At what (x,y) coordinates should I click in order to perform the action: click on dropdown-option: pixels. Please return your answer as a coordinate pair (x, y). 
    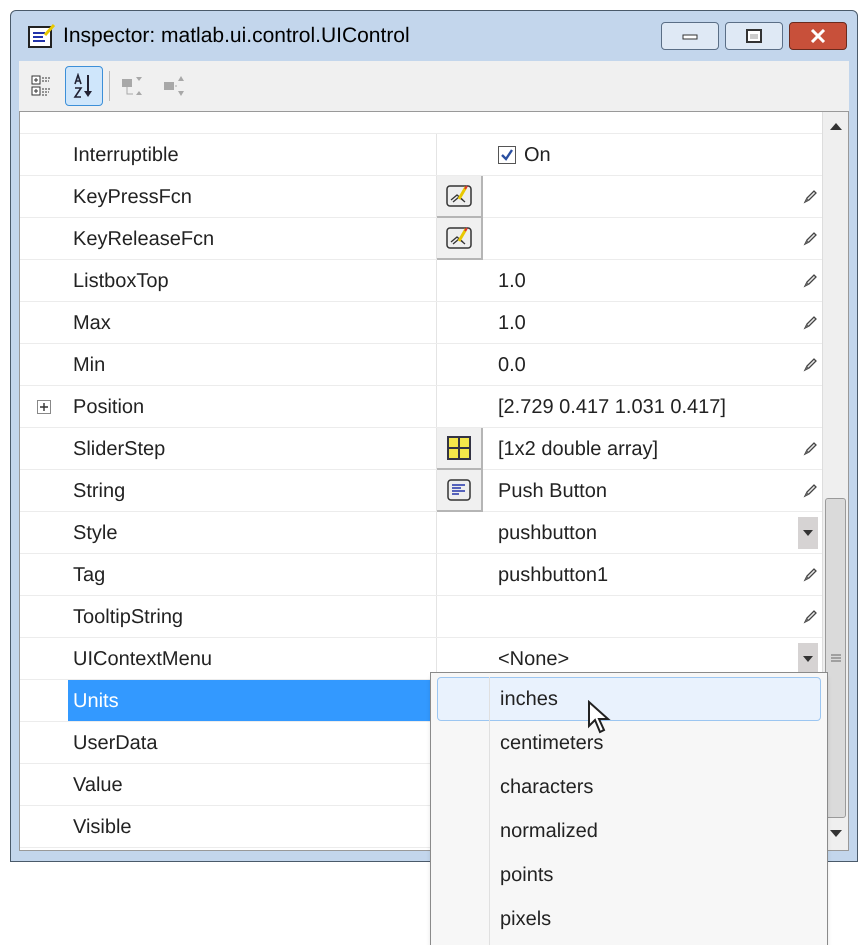
    Looking at the image, I should click on (629, 919).